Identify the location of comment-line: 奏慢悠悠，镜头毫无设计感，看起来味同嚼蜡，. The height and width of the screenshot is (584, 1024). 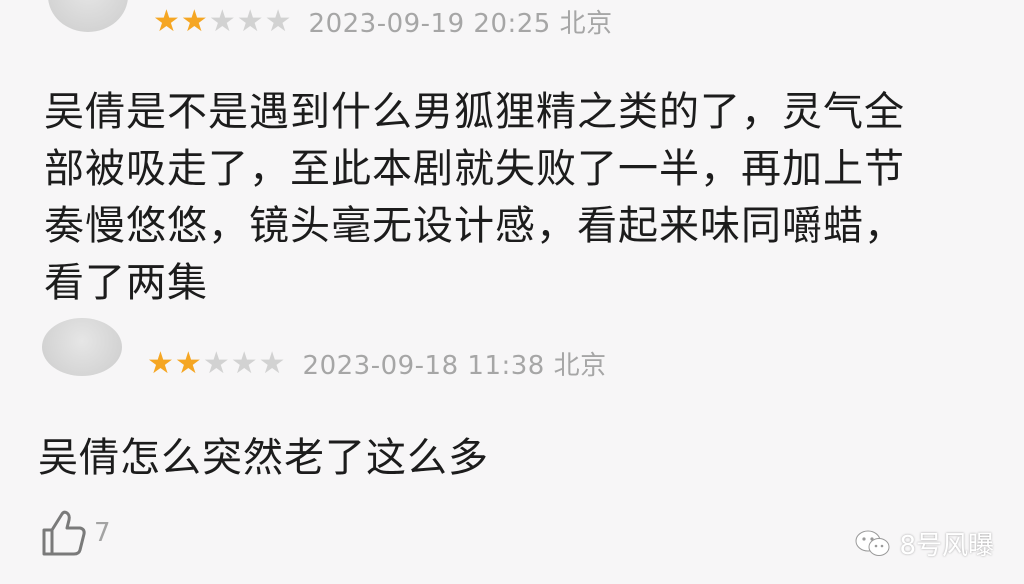
(474, 226).